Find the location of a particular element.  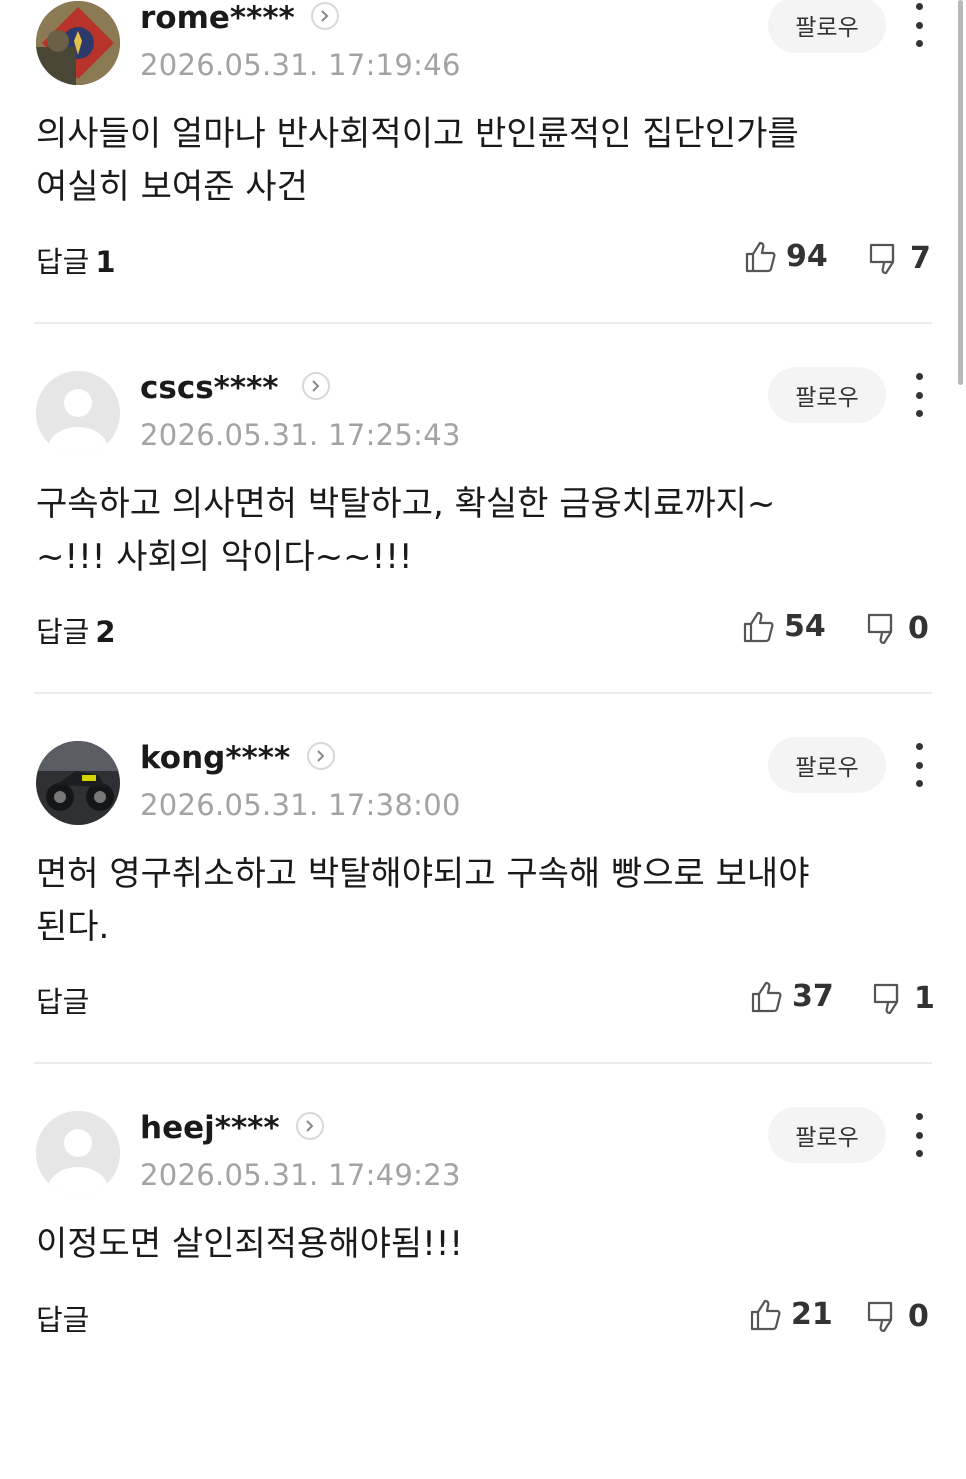

dislike-count: 7 is located at coordinates (920, 258).